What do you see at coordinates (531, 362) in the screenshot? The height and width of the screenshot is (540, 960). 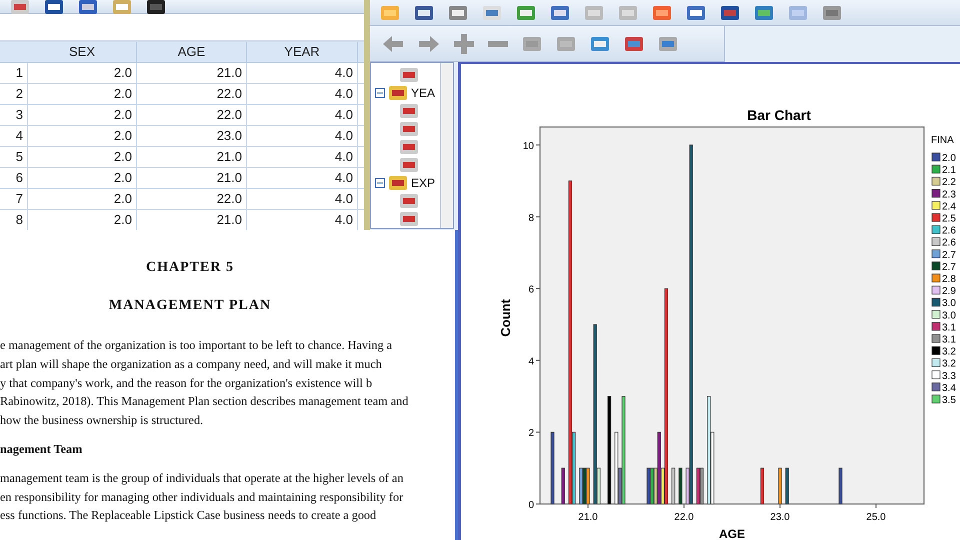 I see `y-tick-label: 4` at bounding box center [531, 362].